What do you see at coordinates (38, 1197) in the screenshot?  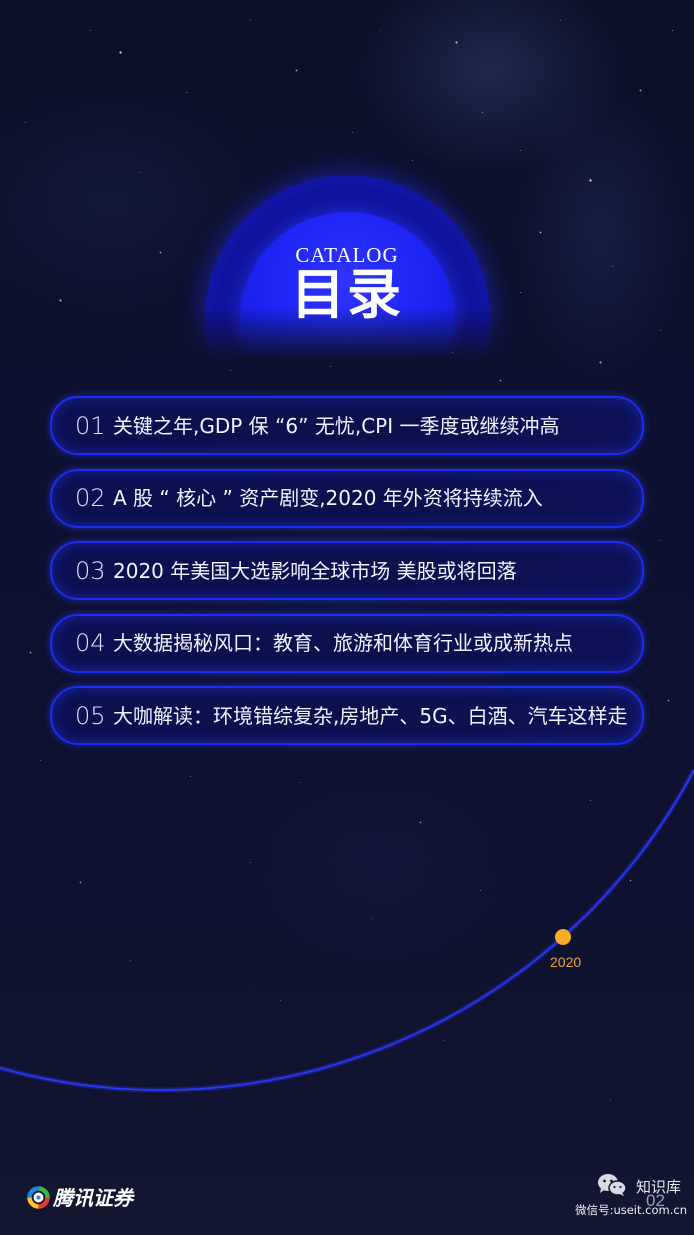 I see `tencent-securities-logo-icon` at bounding box center [38, 1197].